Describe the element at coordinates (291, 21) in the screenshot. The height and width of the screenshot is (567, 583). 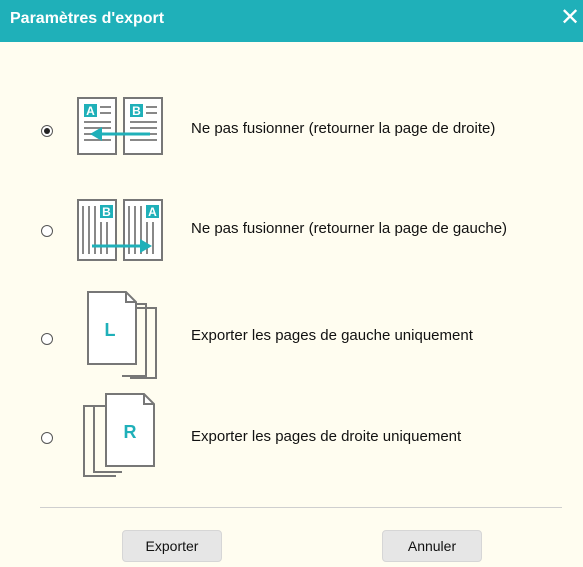
I see `dialog-titlebar: Paramètres d'export ✕` at that location.